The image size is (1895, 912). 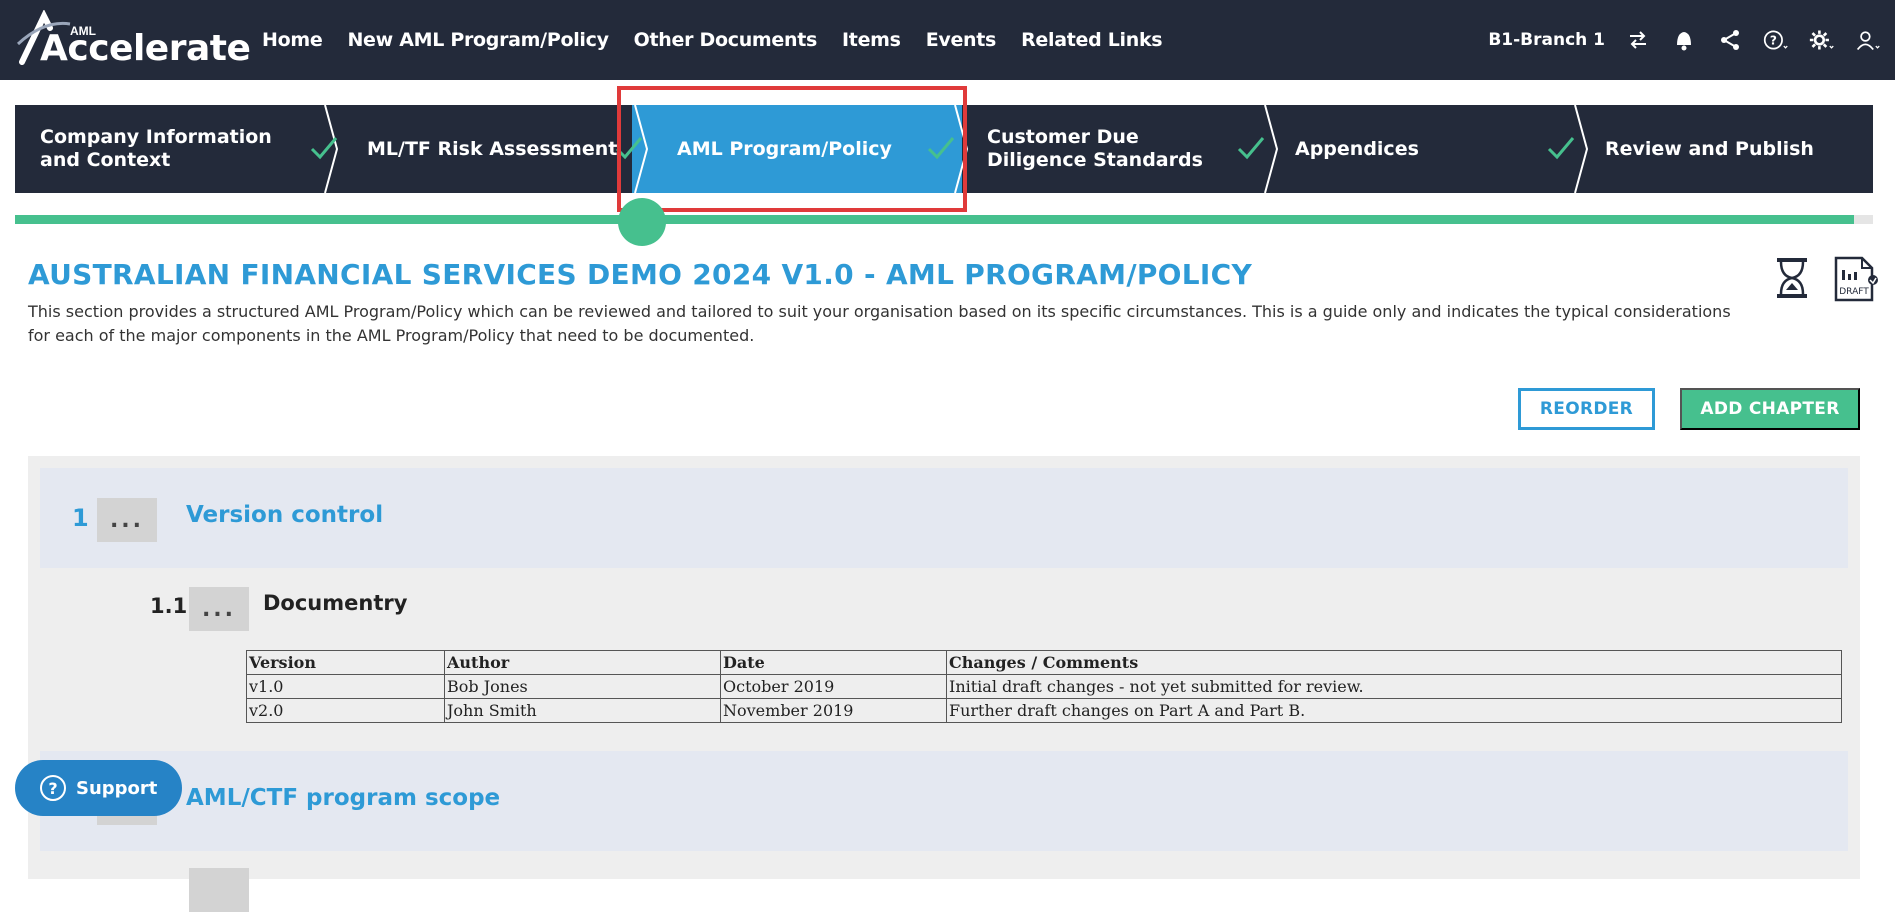 What do you see at coordinates (833, 710) in the screenshot?
I see `table-cell: November 2019` at bounding box center [833, 710].